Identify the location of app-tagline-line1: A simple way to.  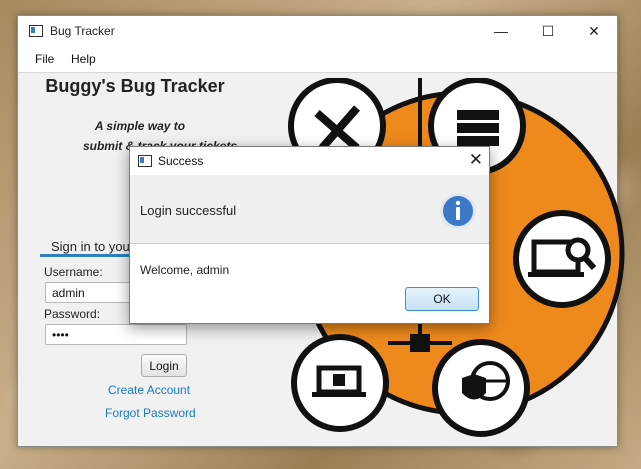
(140, 126).